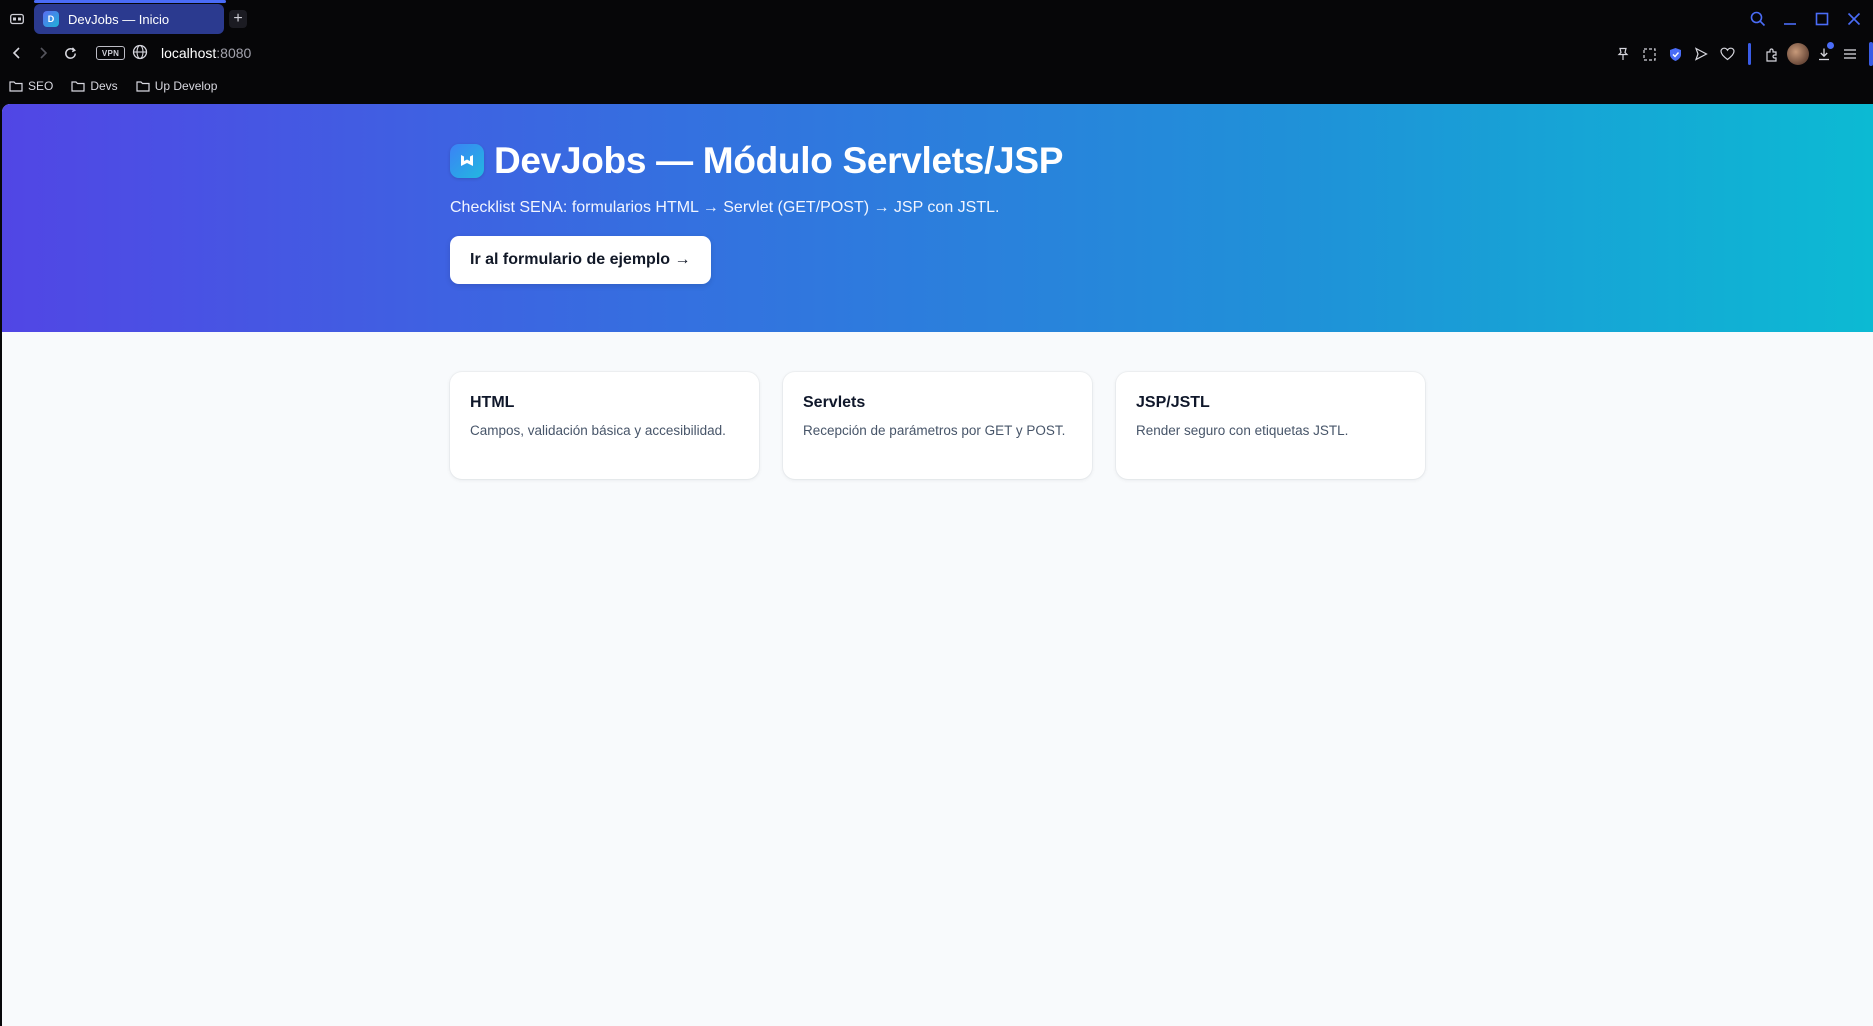 The image size is (1873, 1026). Describe the element at coordinates (1649, 54) in the screenshot. I see `snapshot-icon` at that location.